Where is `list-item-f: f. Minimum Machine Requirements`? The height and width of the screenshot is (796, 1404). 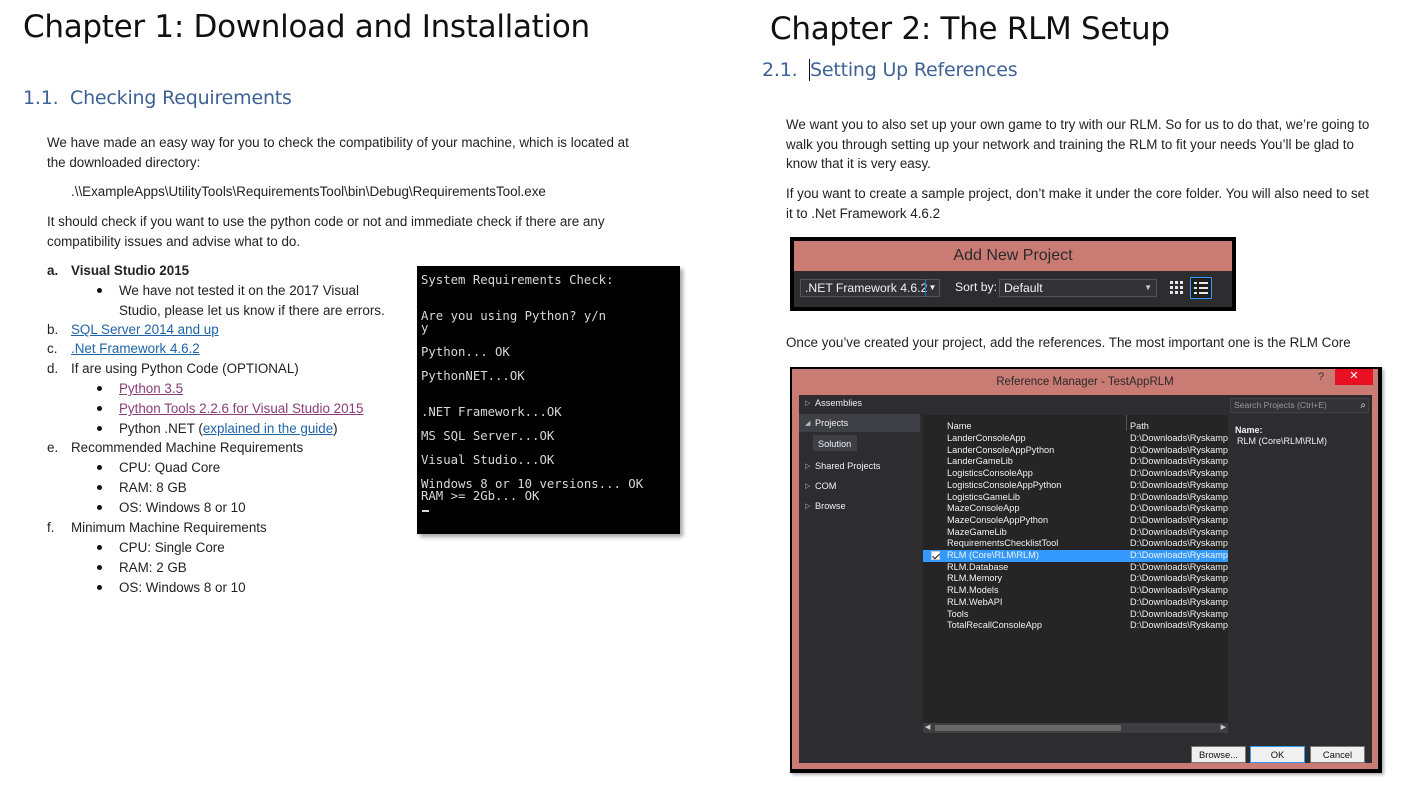
list-item-f: f. Minimum Machine Requirements is located at coordinates (157, 528).